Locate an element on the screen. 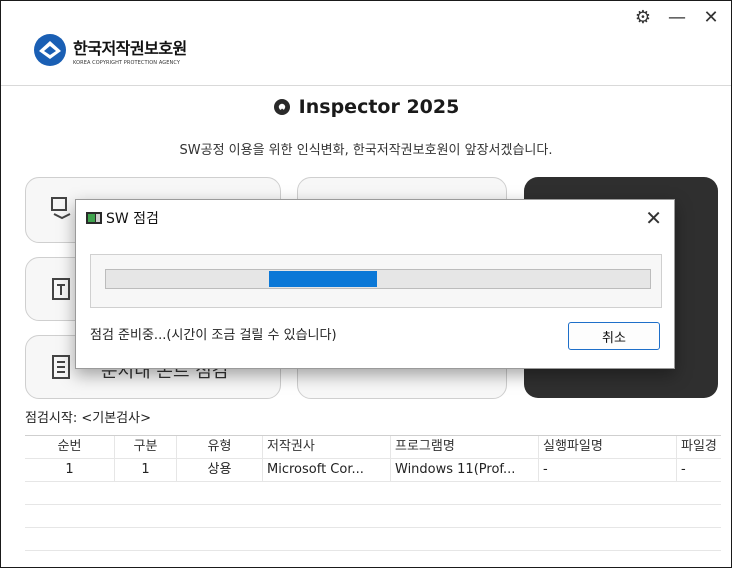 The height and width of the screenshot is (568, 732). minimize-icon: — is located at coordinates (677, 17).